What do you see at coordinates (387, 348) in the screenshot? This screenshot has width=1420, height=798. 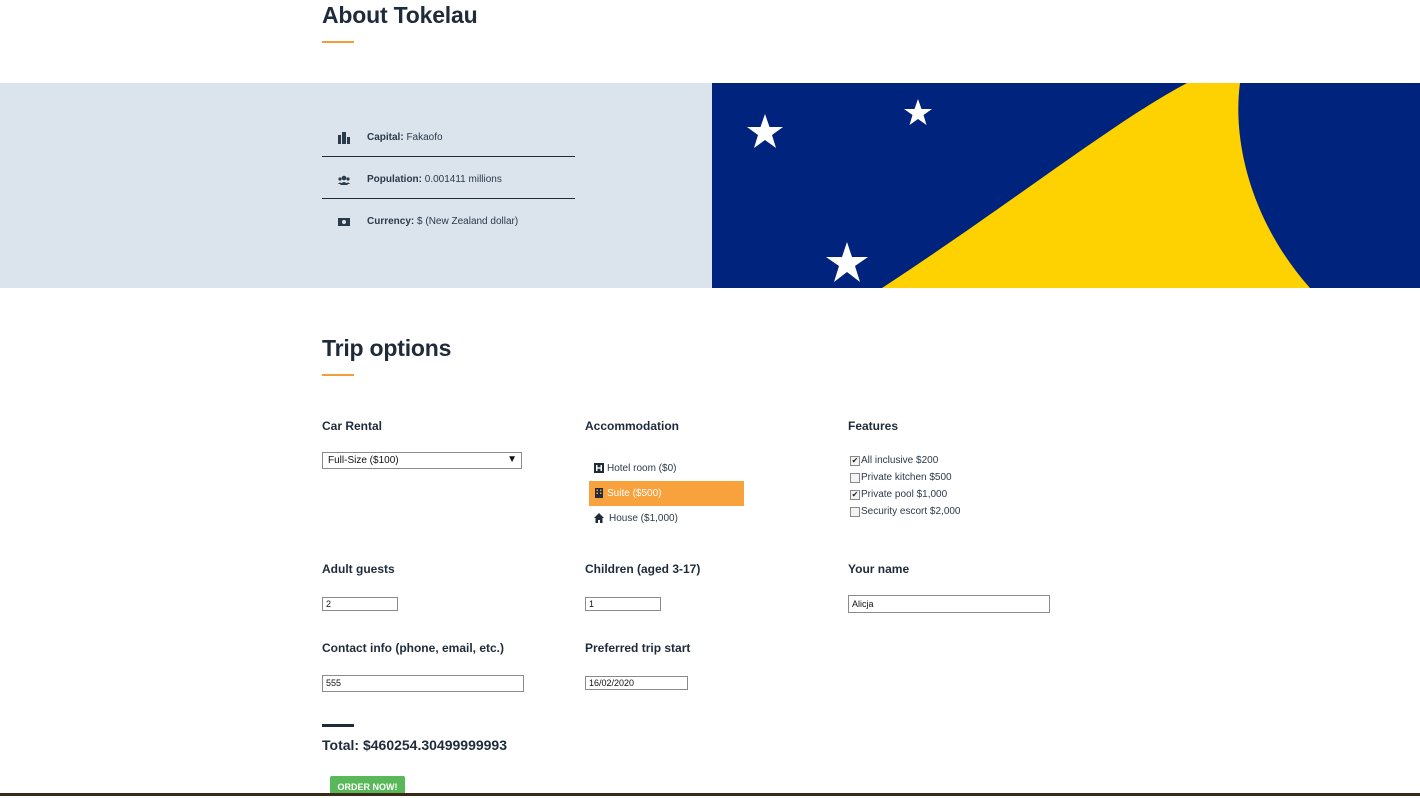 I see `trip-options-title: Trip options` at bounding box center [387, 348].